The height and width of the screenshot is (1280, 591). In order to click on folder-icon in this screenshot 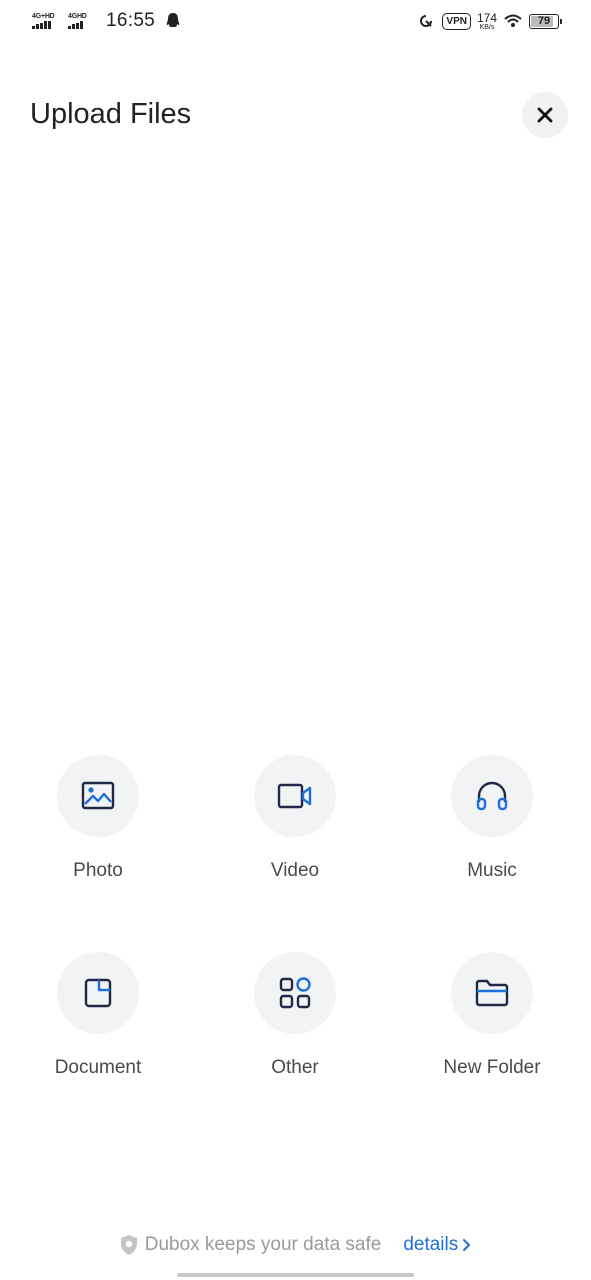, I will do `click(492, 993)`.